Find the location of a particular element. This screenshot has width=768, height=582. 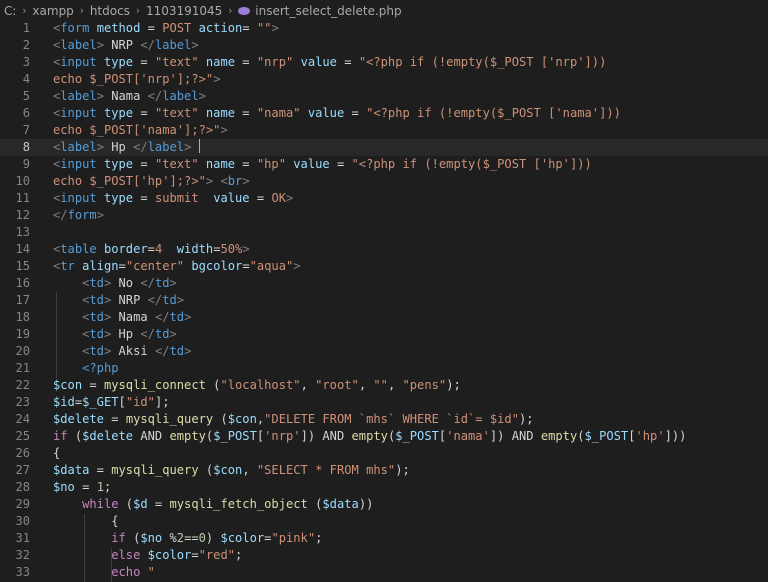

code-text: % is located at coordinates (169, 538).